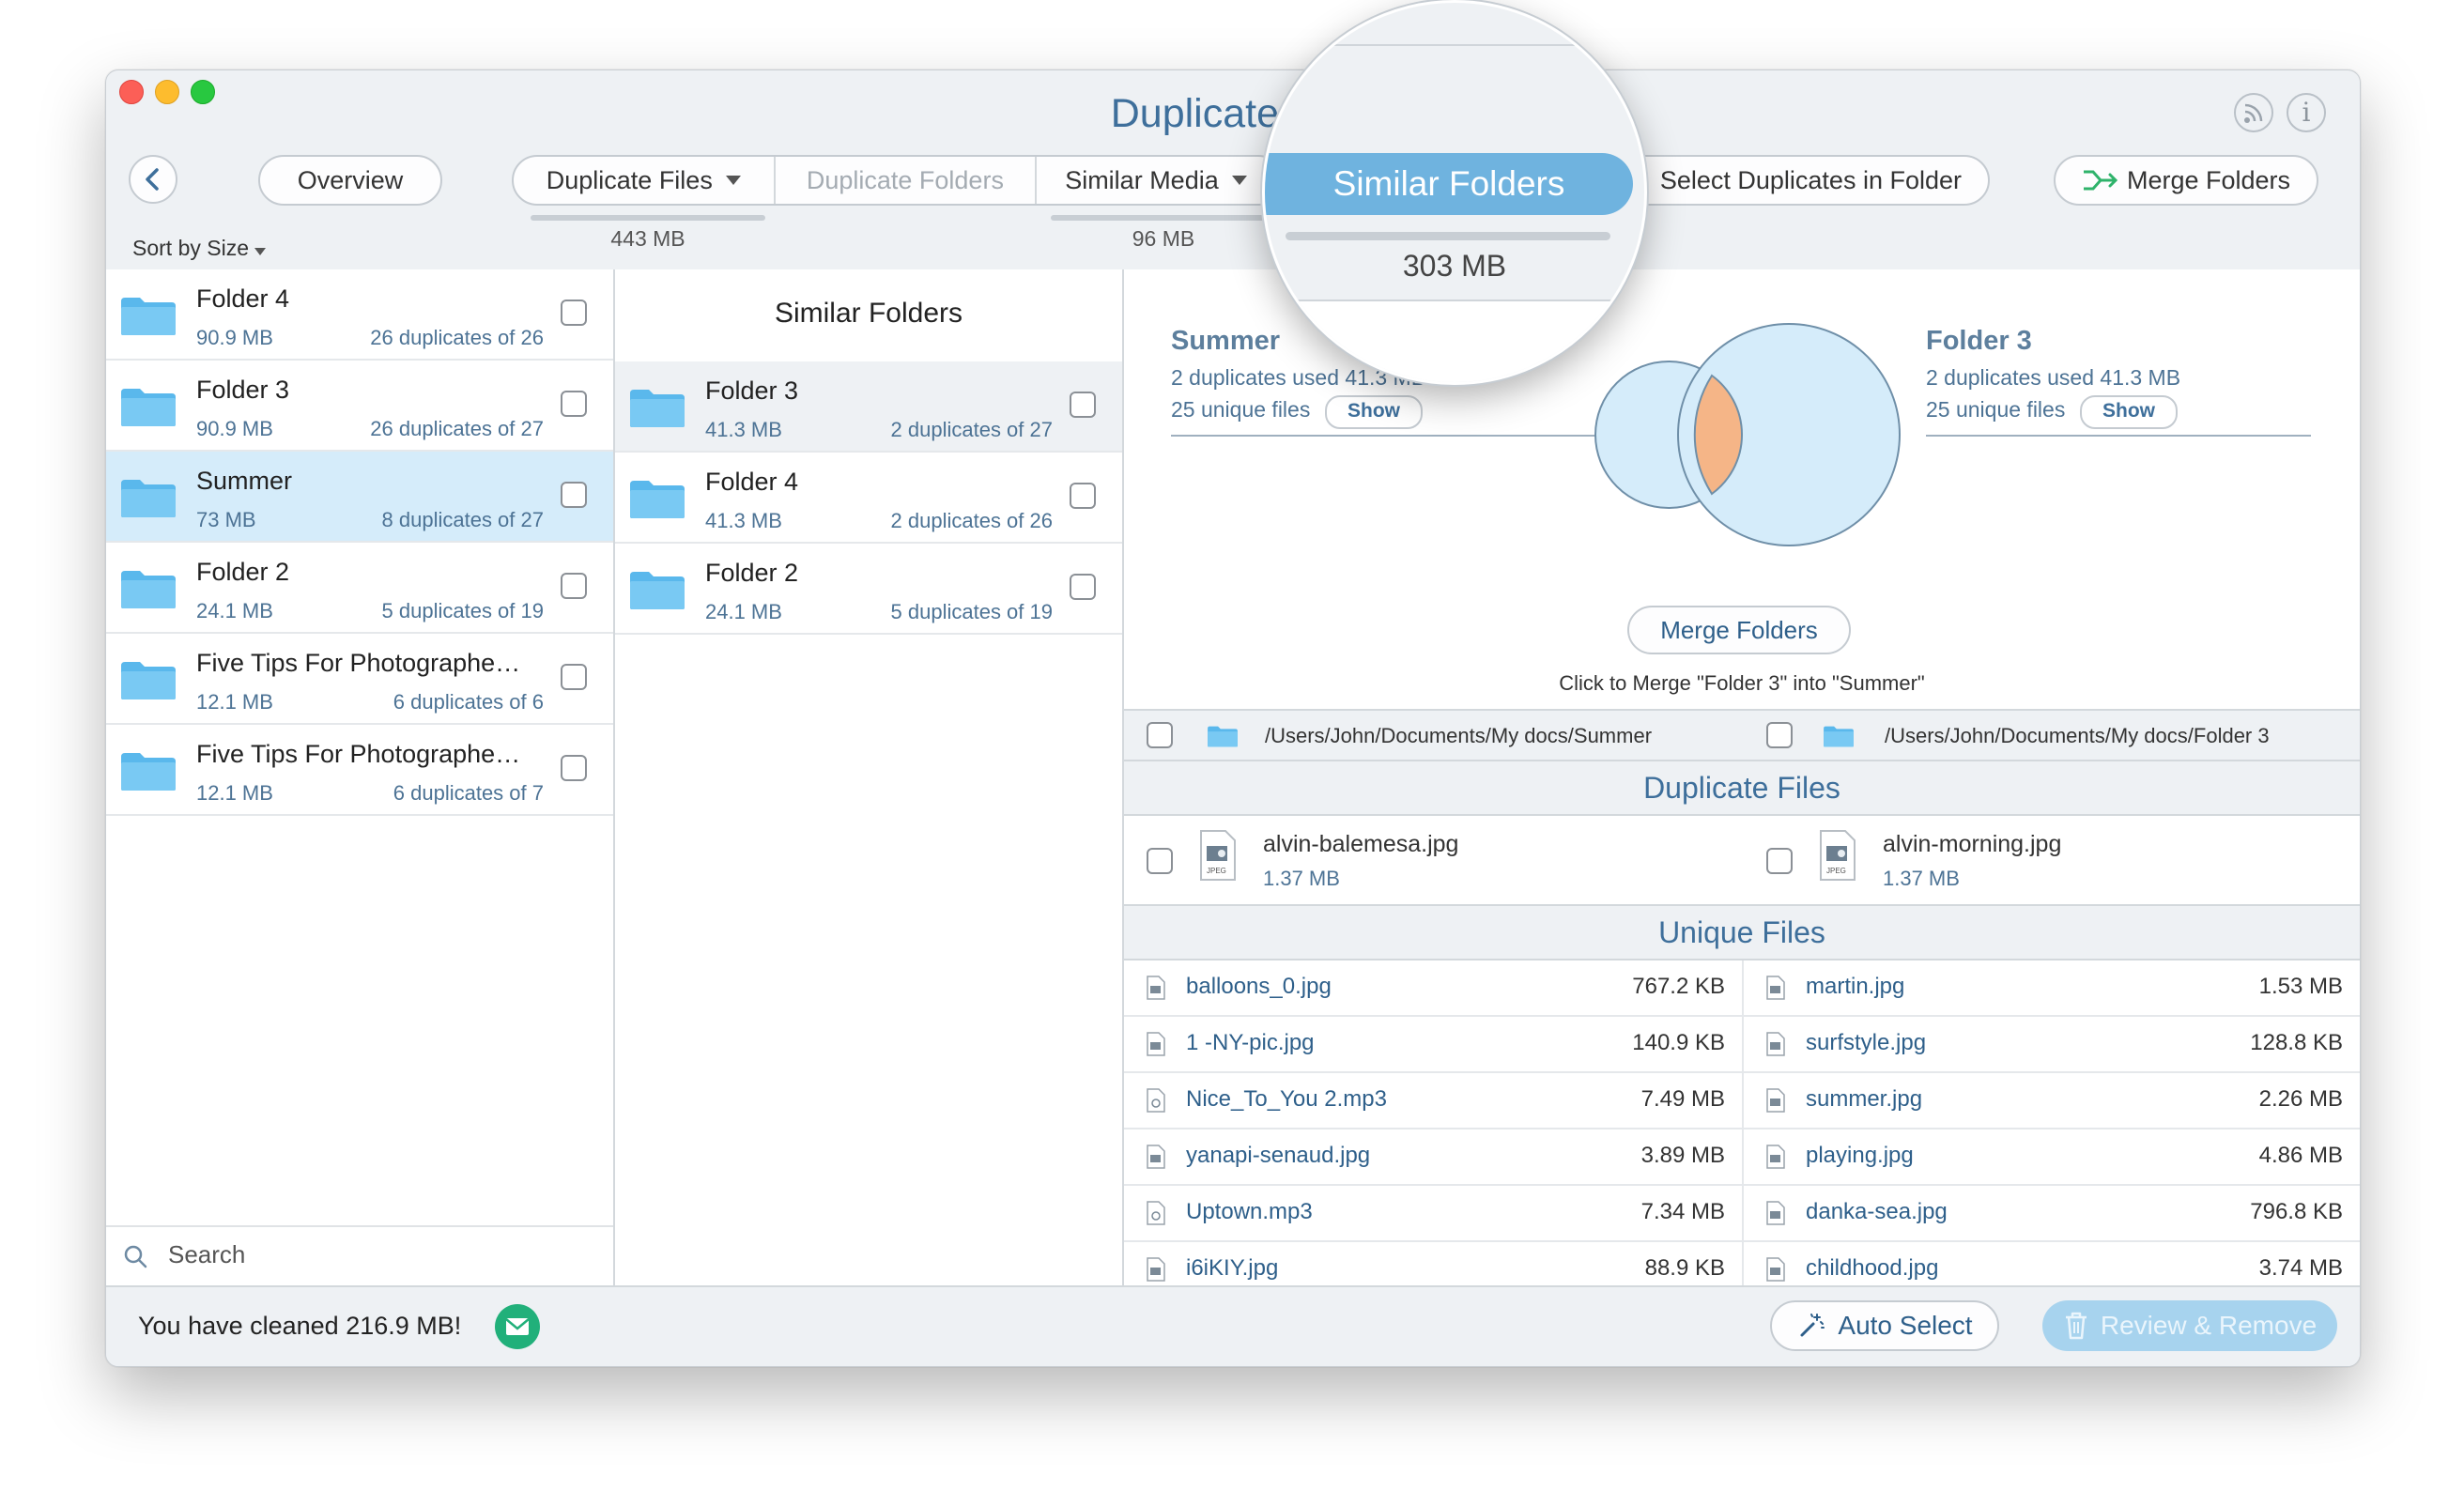 The width and height of the screenshot is (2464, 1506). Describe the element at coordinates (1996, 409) in the screenshot. I see `right-folder-unique: 25 unique files` at that location.